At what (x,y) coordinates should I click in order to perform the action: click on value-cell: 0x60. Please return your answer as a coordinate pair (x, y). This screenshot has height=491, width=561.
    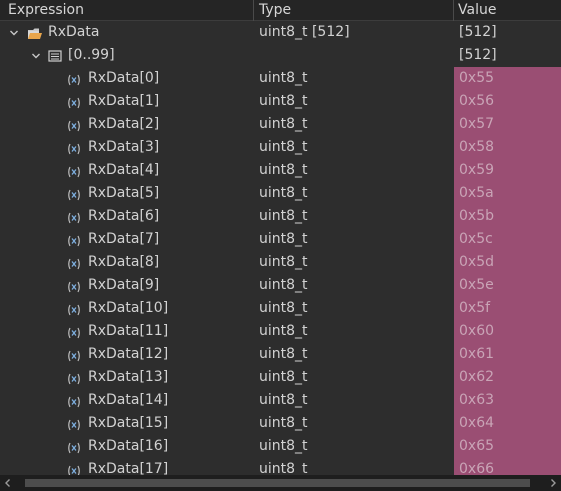
    Looking at the image, I should click on (507, 331).